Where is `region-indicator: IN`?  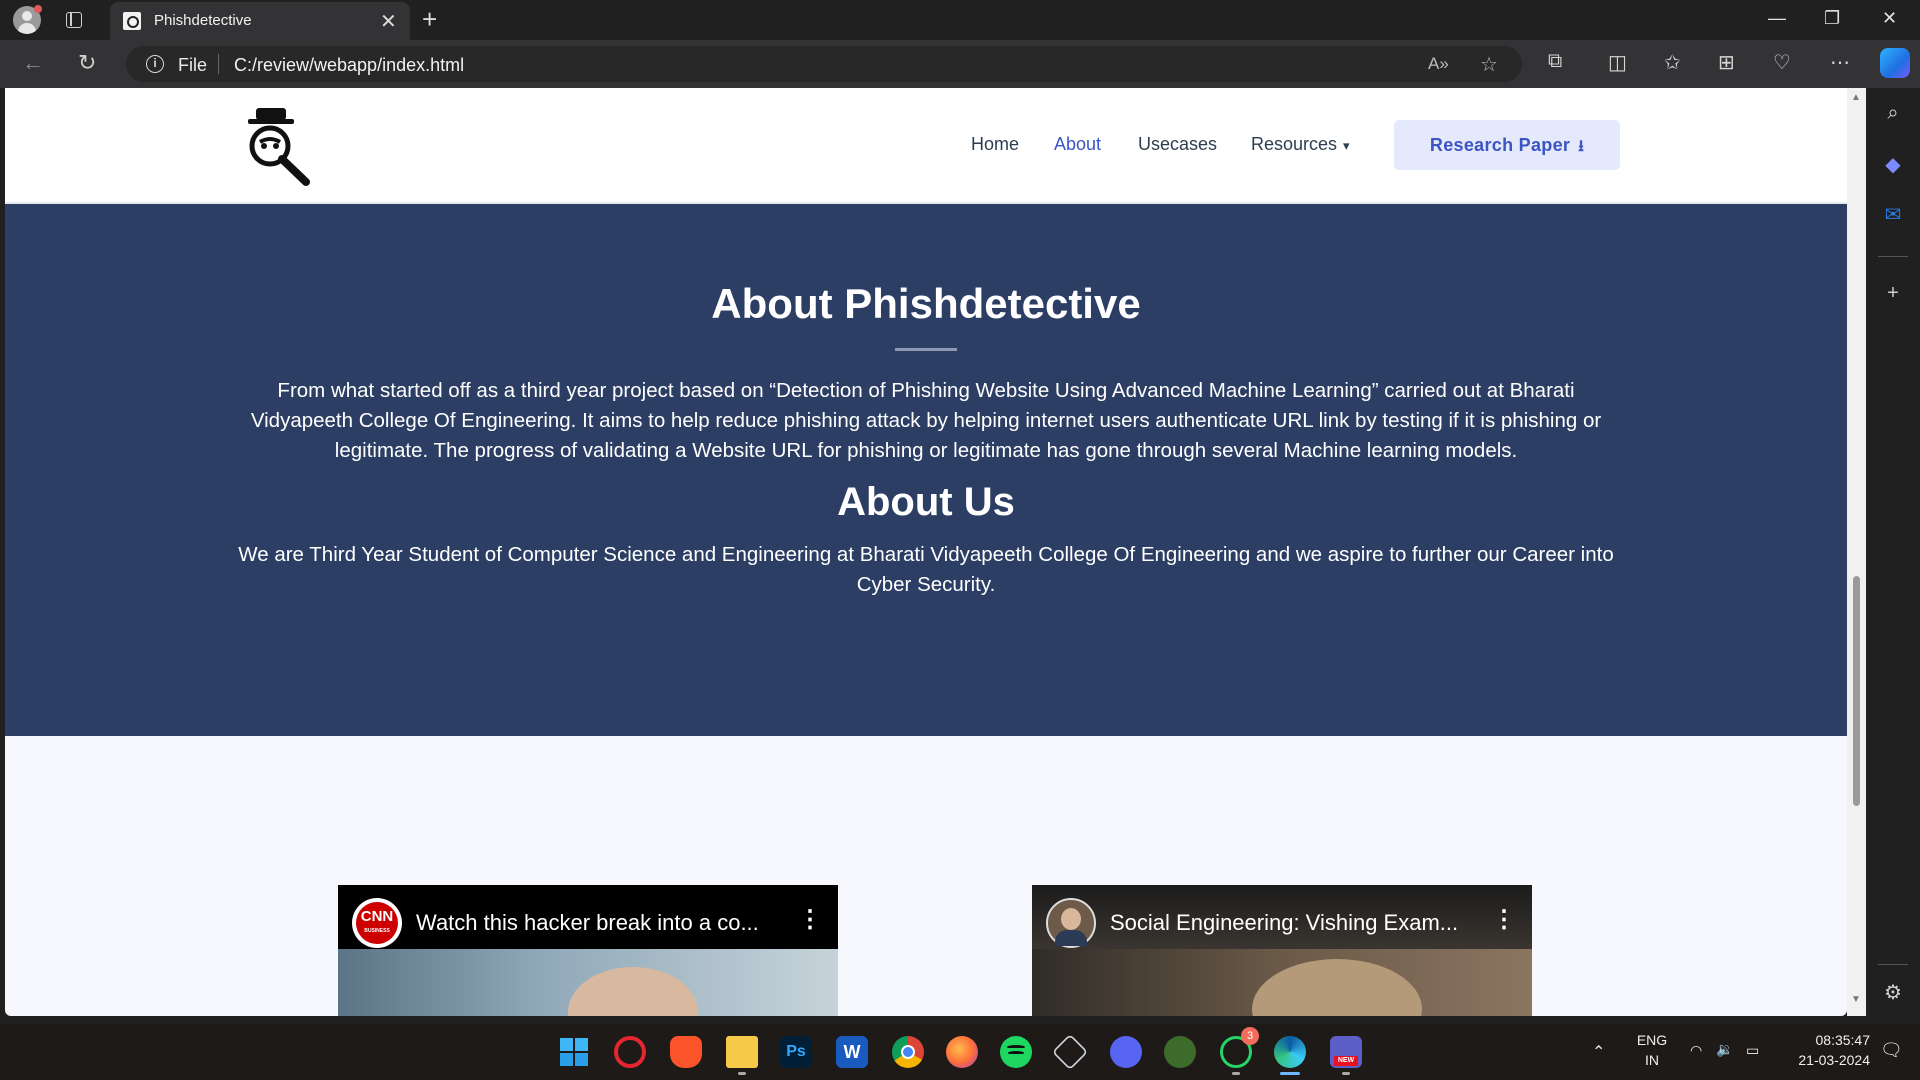
region-indicator: IN is located at coordinates (1652, 1060).